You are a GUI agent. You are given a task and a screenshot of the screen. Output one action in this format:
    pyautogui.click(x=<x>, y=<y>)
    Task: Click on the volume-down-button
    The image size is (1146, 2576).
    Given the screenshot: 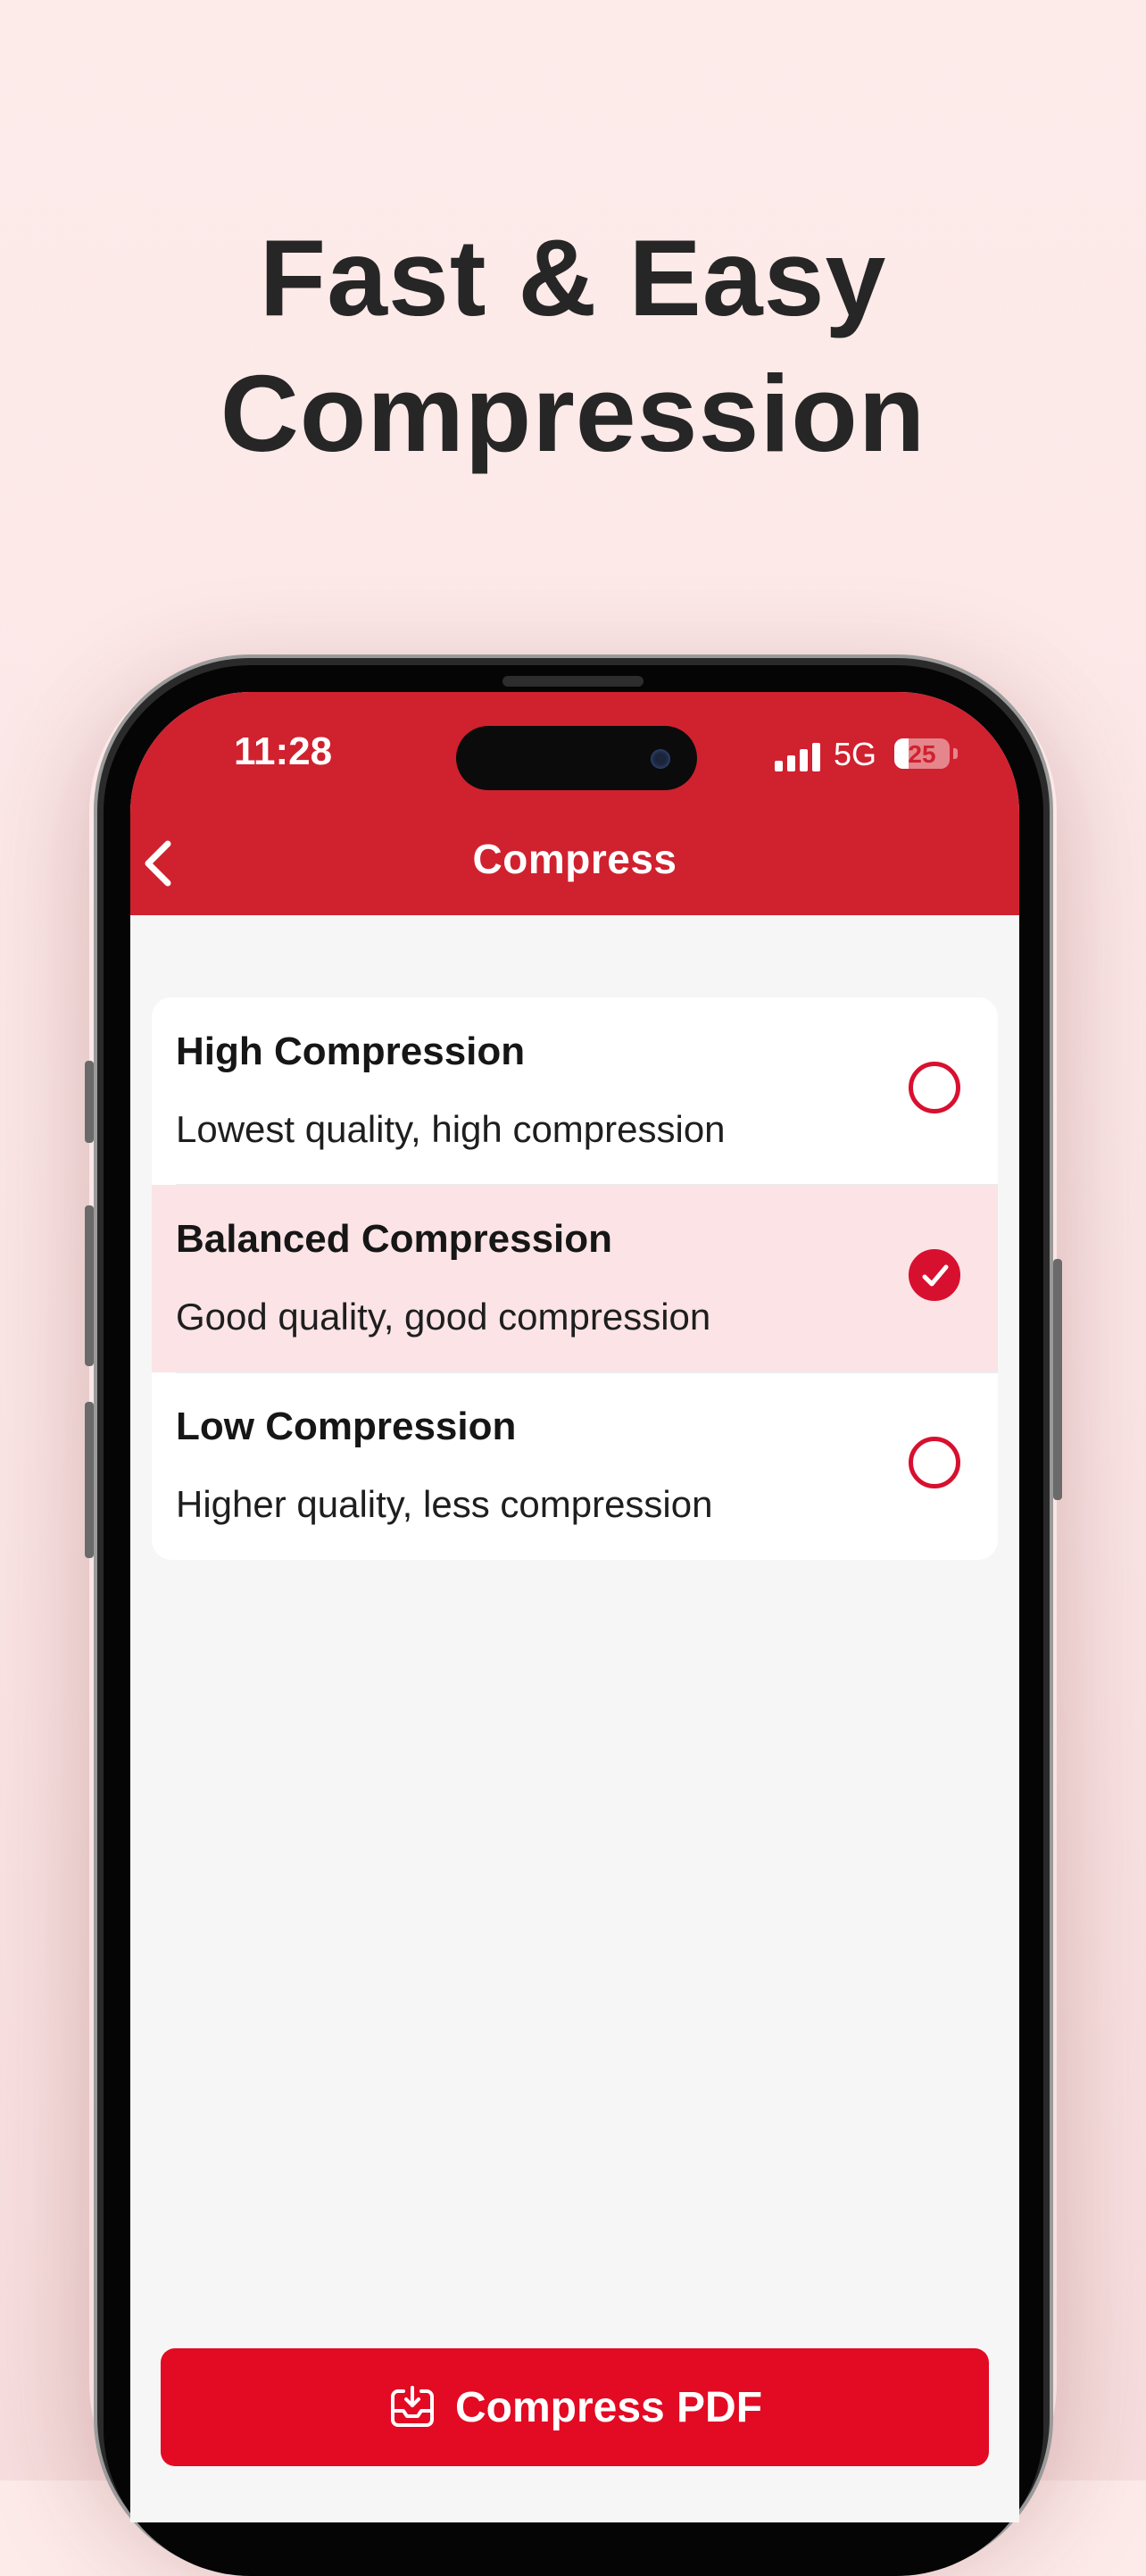 What is the action you would take?
    pyautogui.click(x=89, y=1480)
    